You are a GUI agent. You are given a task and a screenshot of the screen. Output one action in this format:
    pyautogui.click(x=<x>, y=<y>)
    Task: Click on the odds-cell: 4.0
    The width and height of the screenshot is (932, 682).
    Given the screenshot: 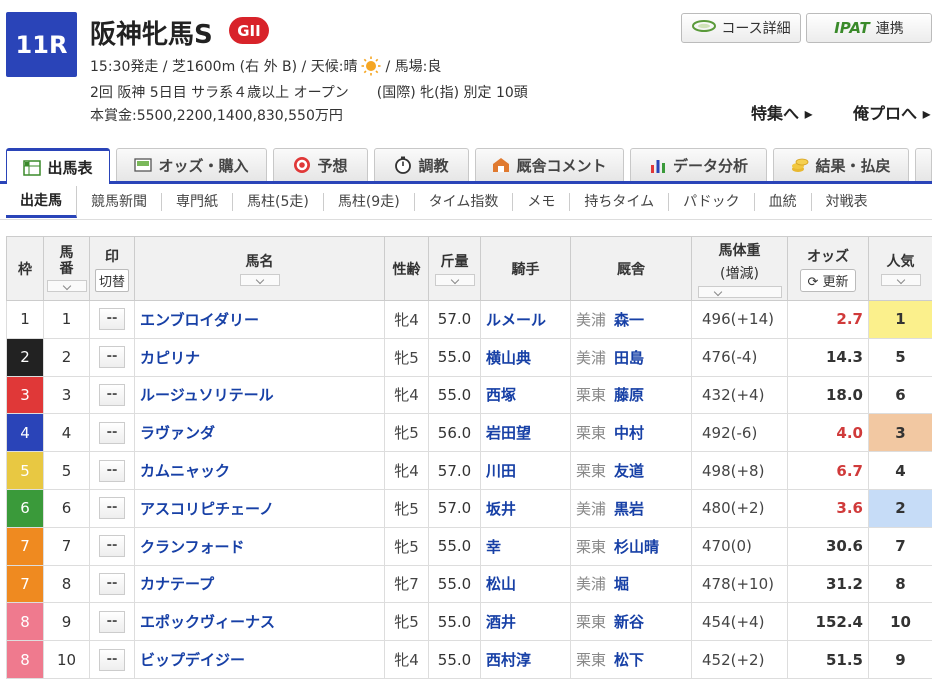 What is the action you would take?
    pyautogui.click(x=828, y=433)
    